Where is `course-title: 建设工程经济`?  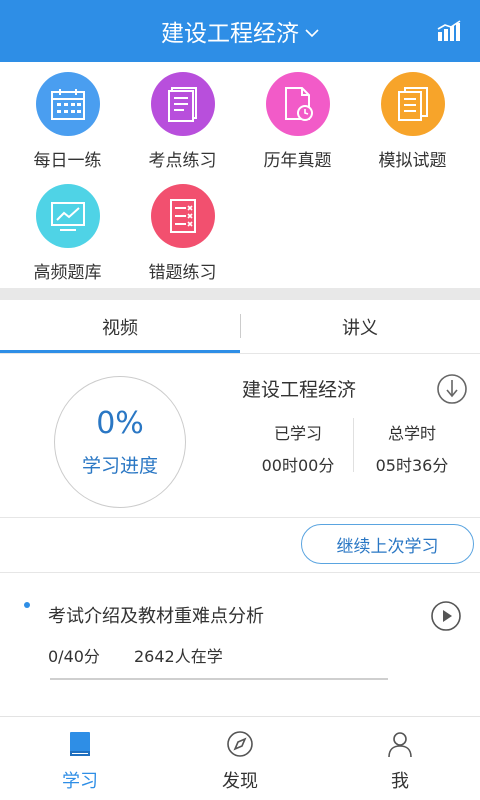 course-title: 建设工程经济 is located at coordinates (299, 390).